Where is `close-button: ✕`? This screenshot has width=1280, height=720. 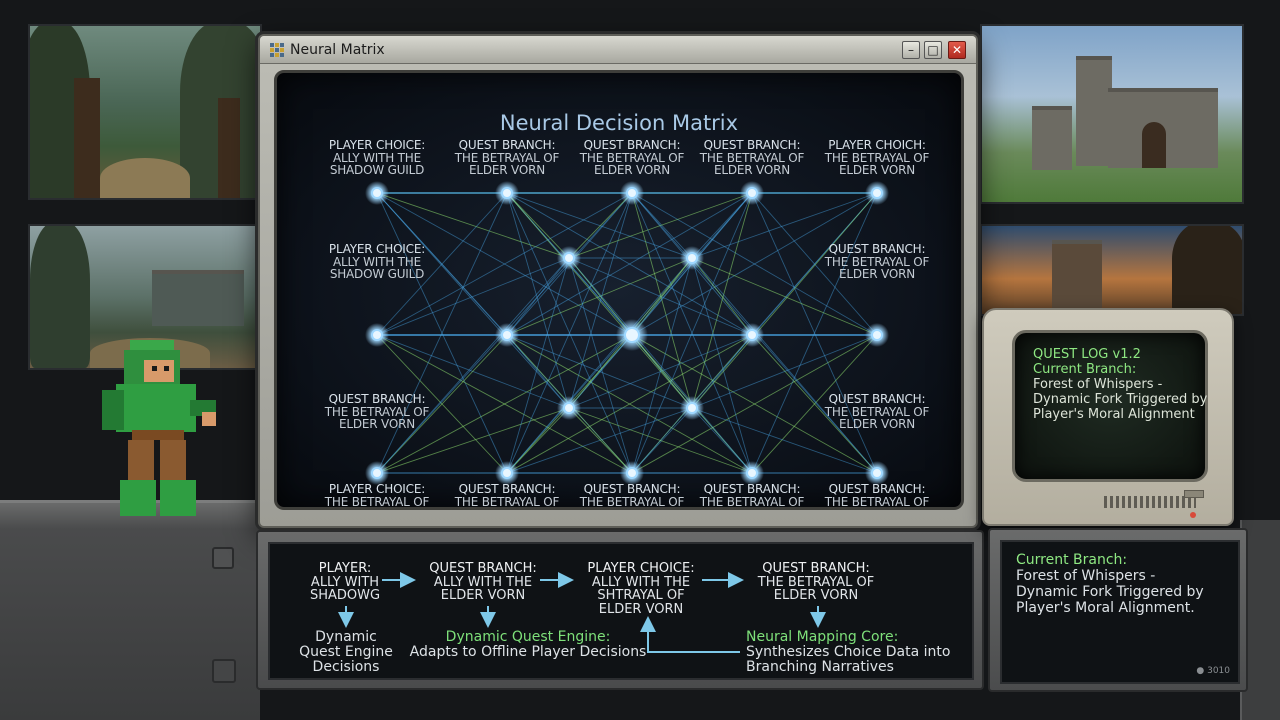 close-button: ✕ is located at coordinates (957, 50).